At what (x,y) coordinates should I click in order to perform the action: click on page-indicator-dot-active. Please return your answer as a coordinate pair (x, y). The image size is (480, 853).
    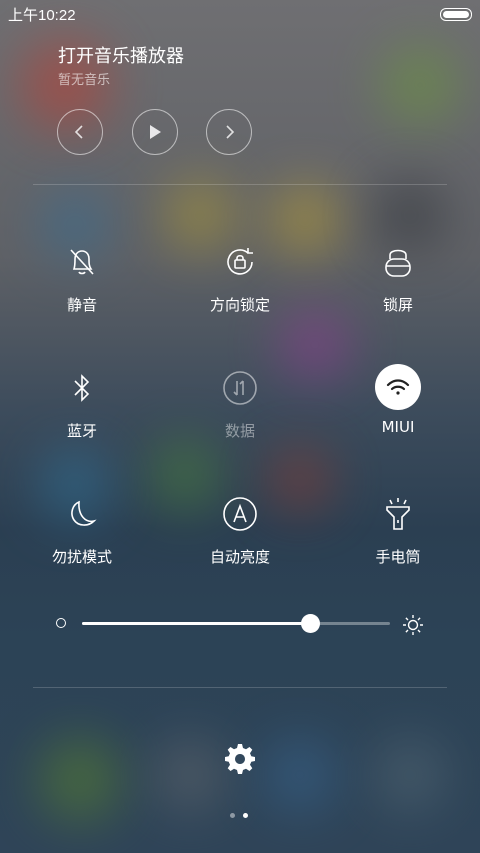
    Looking at the image, I should click on (245, 815).